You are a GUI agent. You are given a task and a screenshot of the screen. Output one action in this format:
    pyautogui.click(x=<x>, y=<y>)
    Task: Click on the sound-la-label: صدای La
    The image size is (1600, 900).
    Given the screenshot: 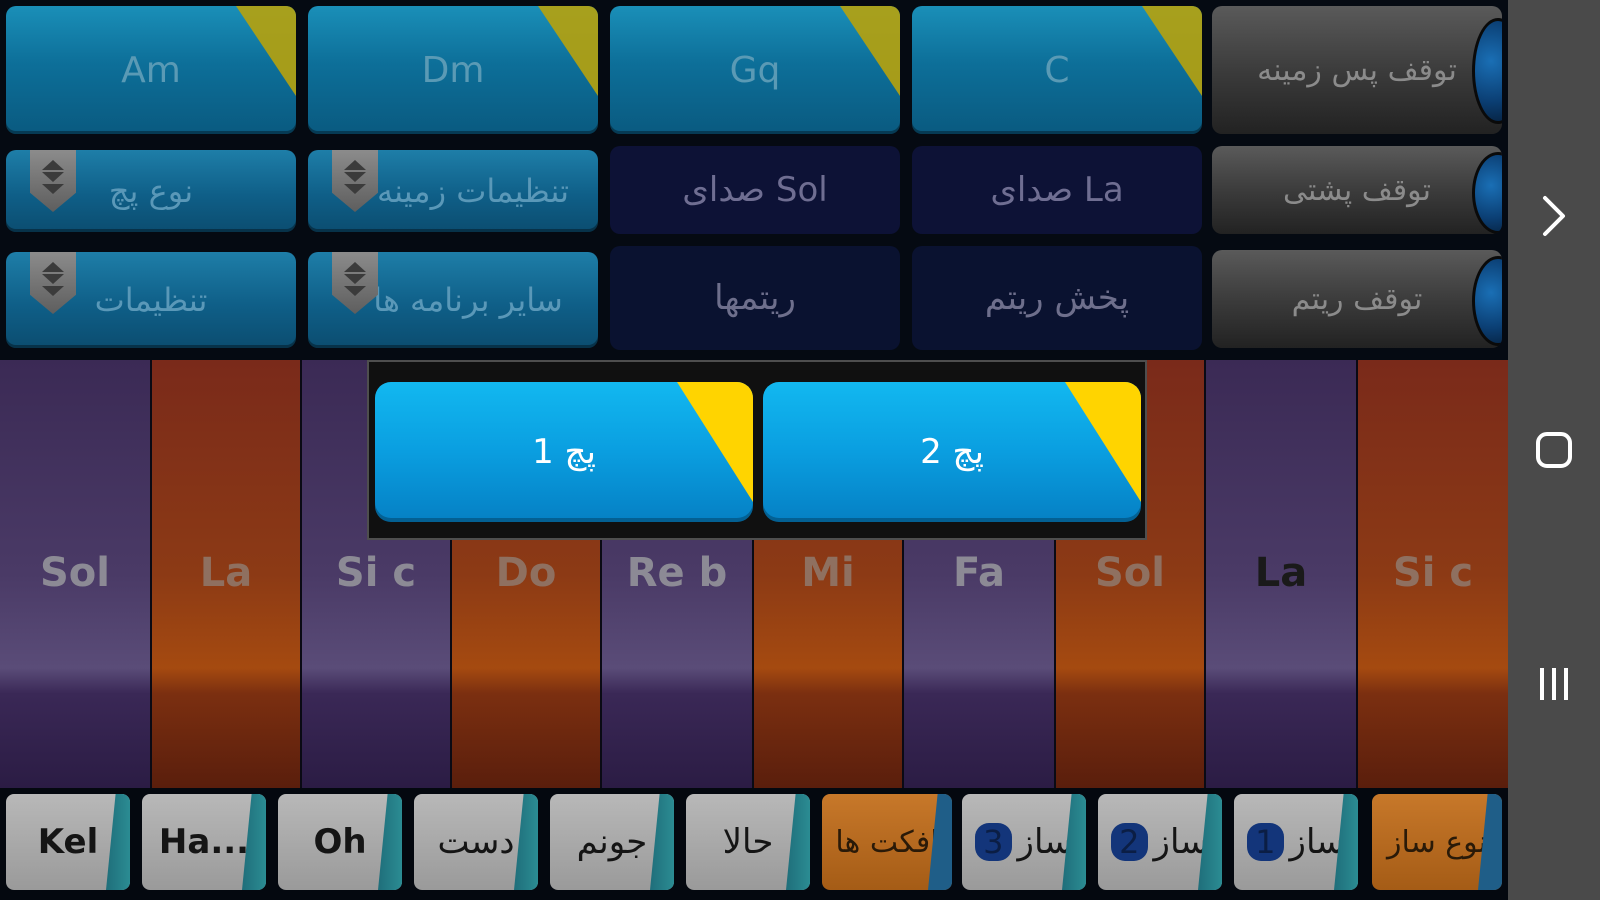 What is the action you would take?
    pyautogui.click(x=1057, y=190)
    